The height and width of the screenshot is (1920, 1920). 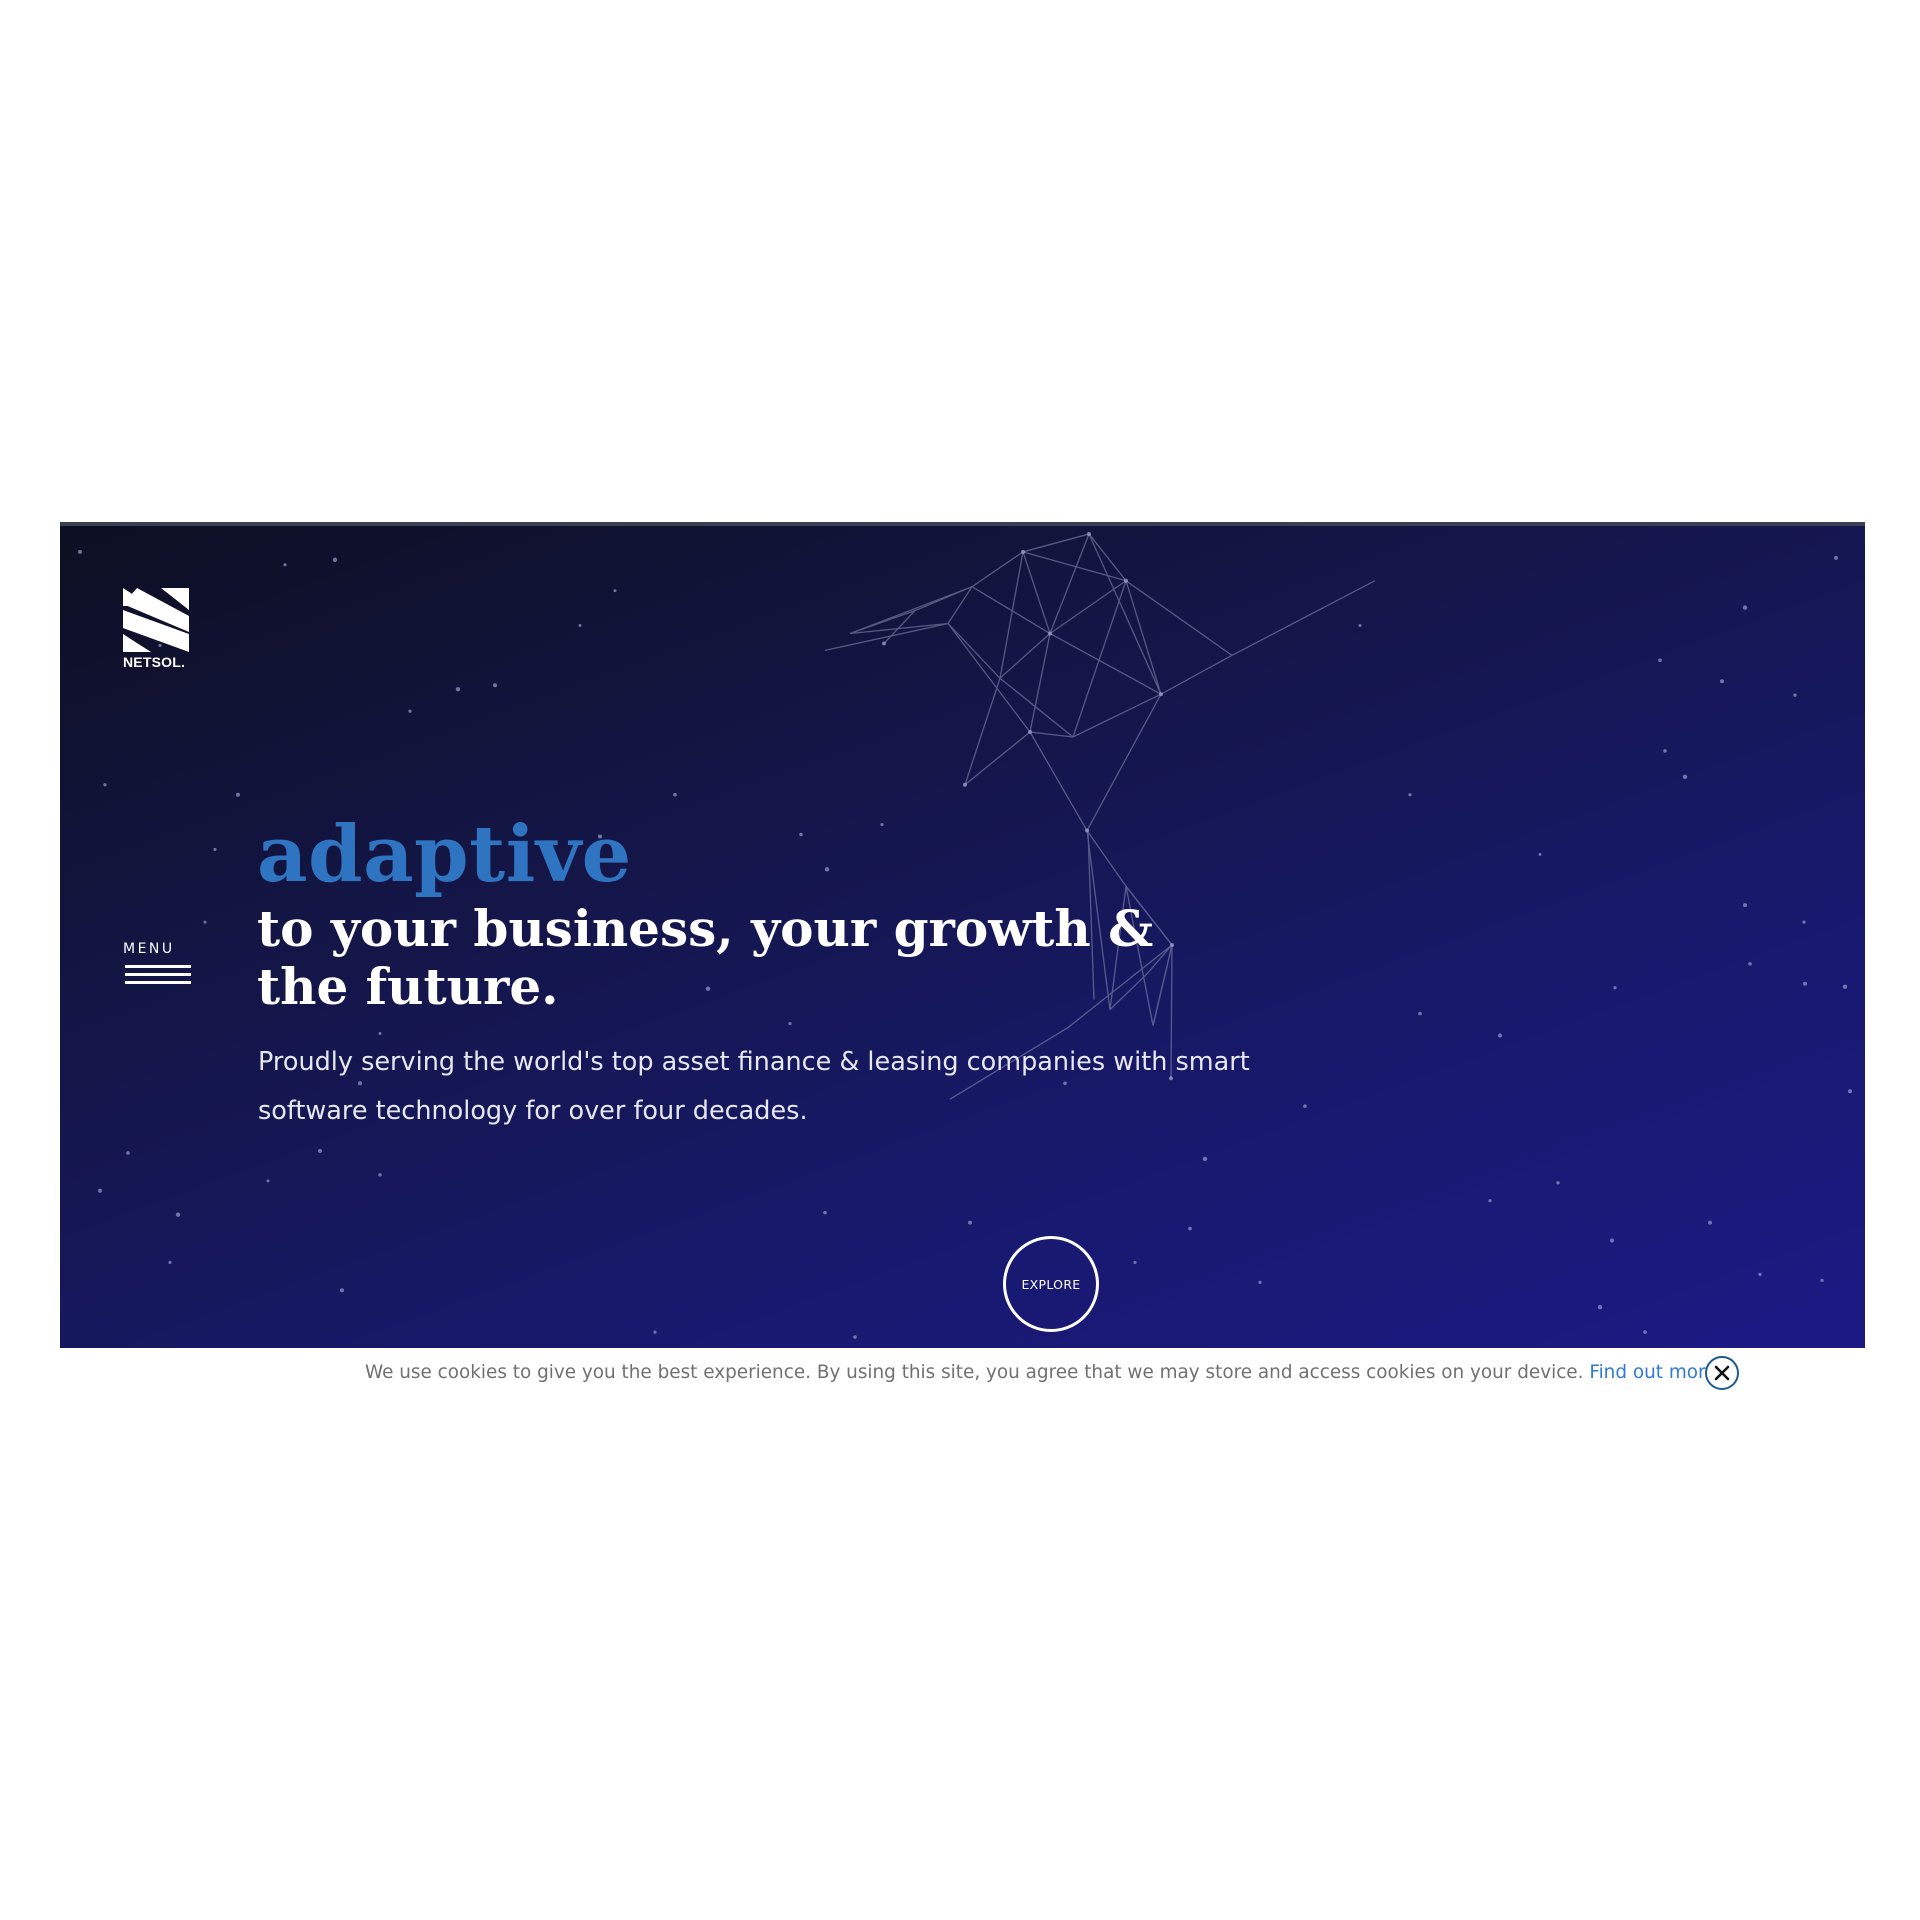 What do you see at coordinates (158, 976) in the screenshot?
I see `hamburger-icon` at bounding box center [158, 976].